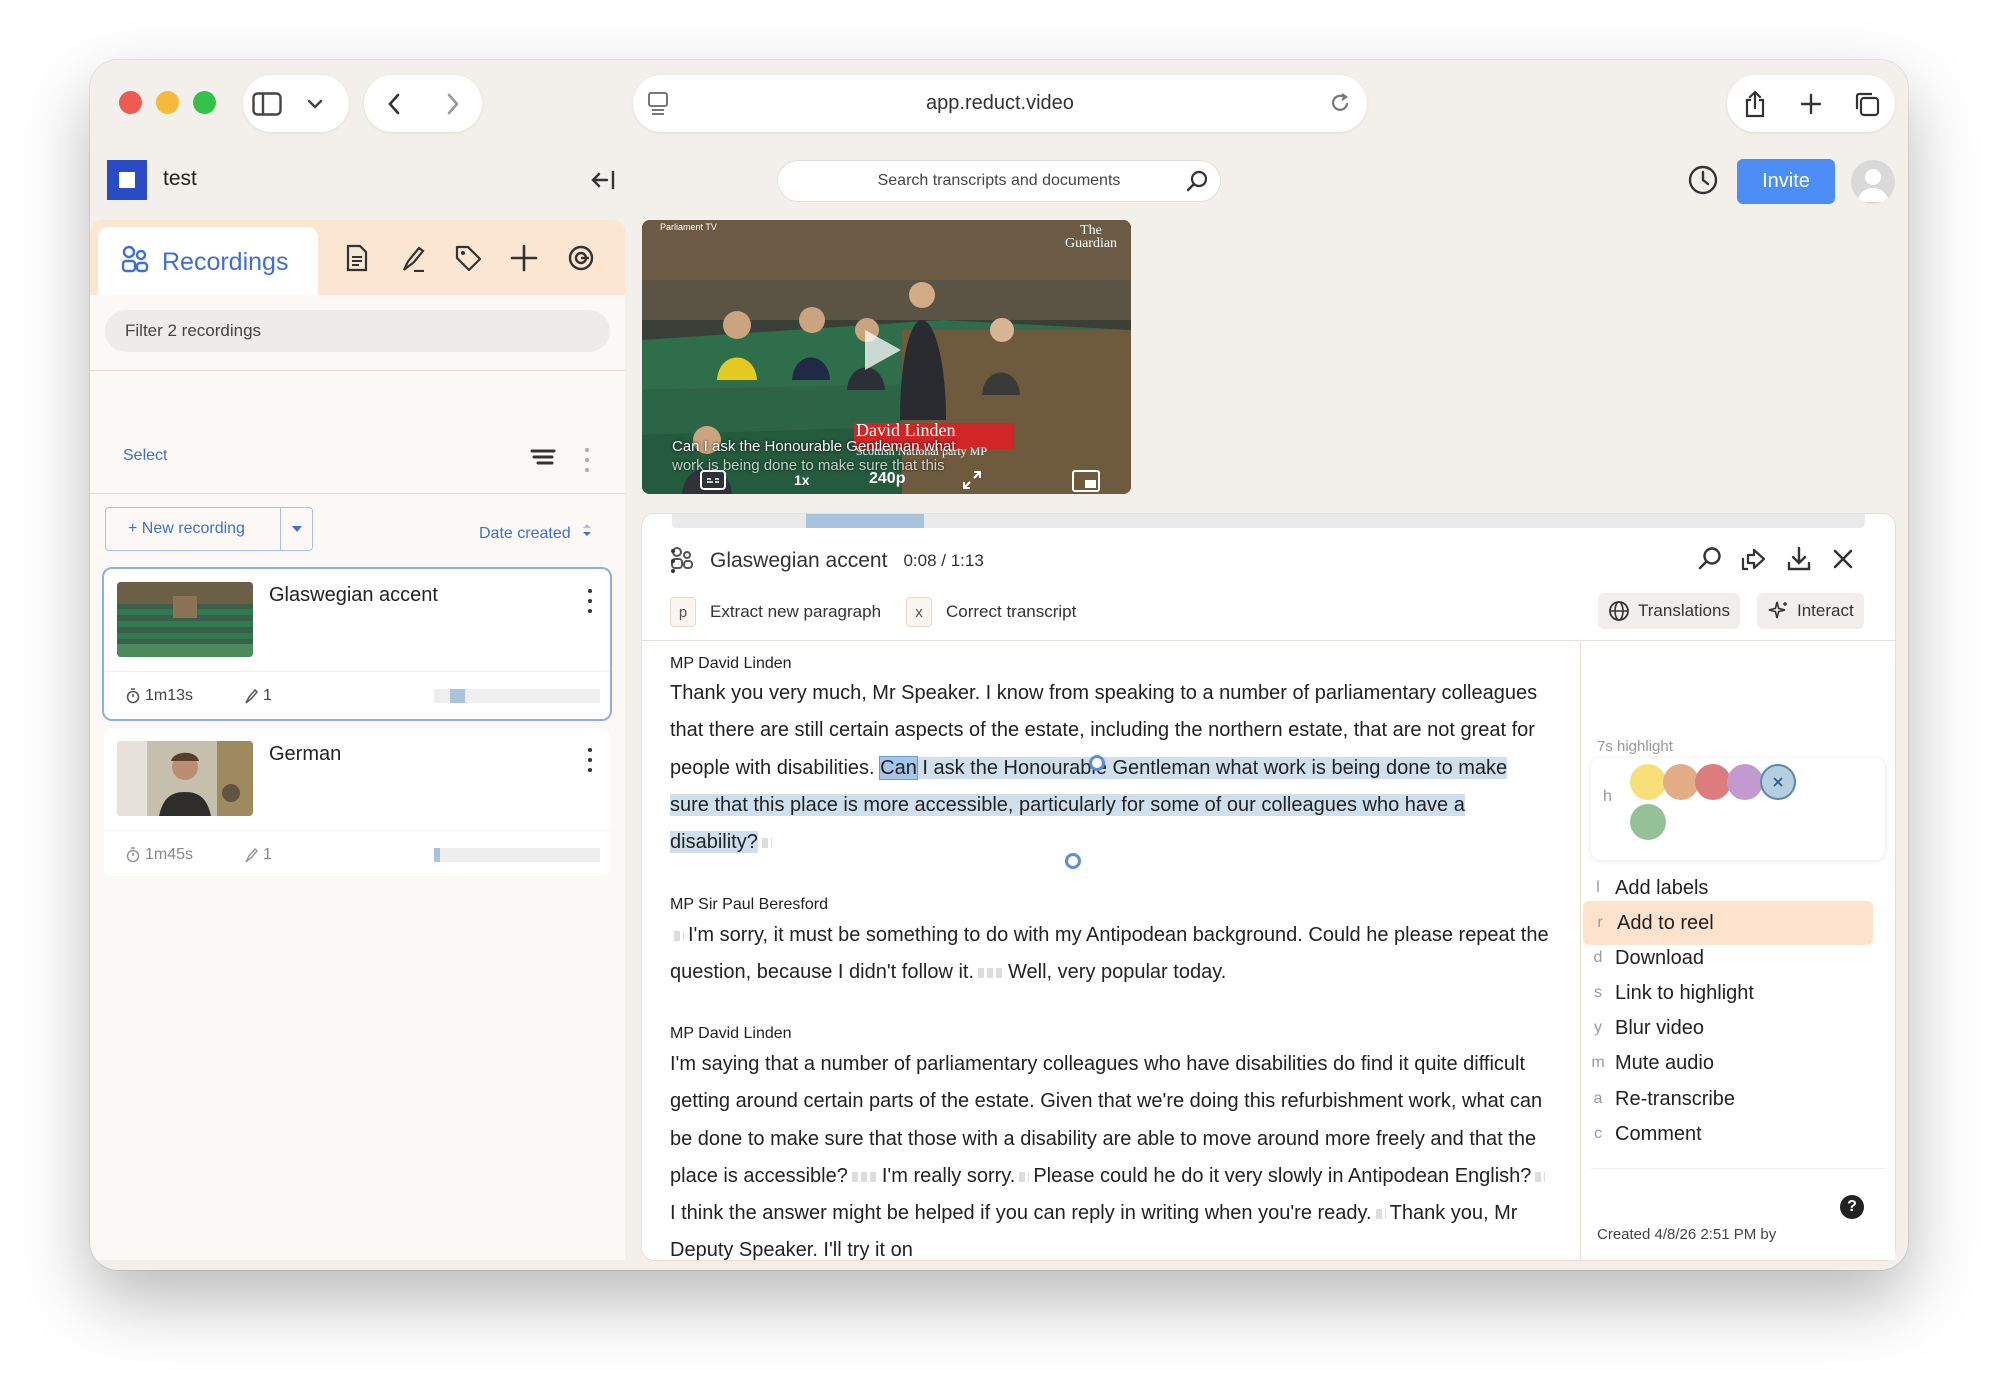  I want to click on selection-end-handle, so click(1073, 861).